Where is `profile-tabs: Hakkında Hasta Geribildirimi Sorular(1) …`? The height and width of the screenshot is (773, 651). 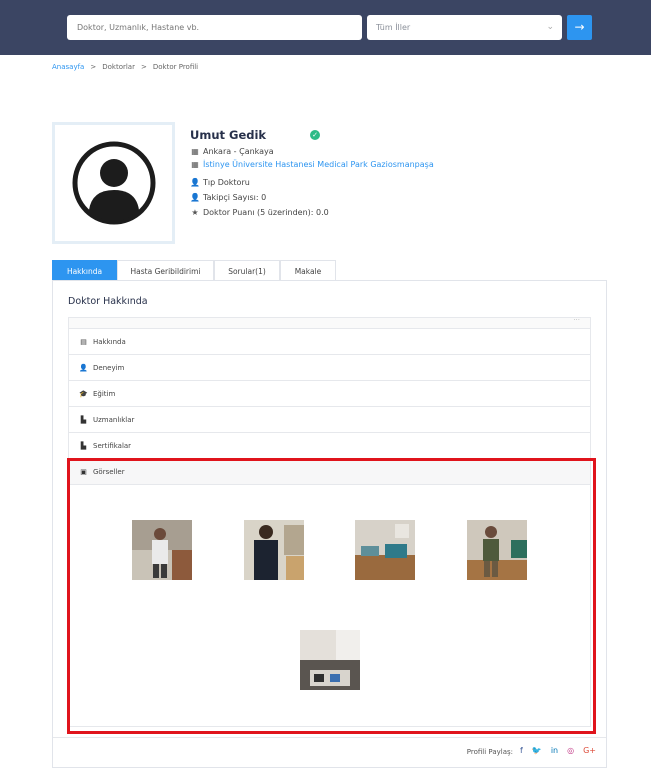
profile-tabs: Hakkında Hasta Geribildirimi Sorular(1) … is located at coordinates (194, 270).